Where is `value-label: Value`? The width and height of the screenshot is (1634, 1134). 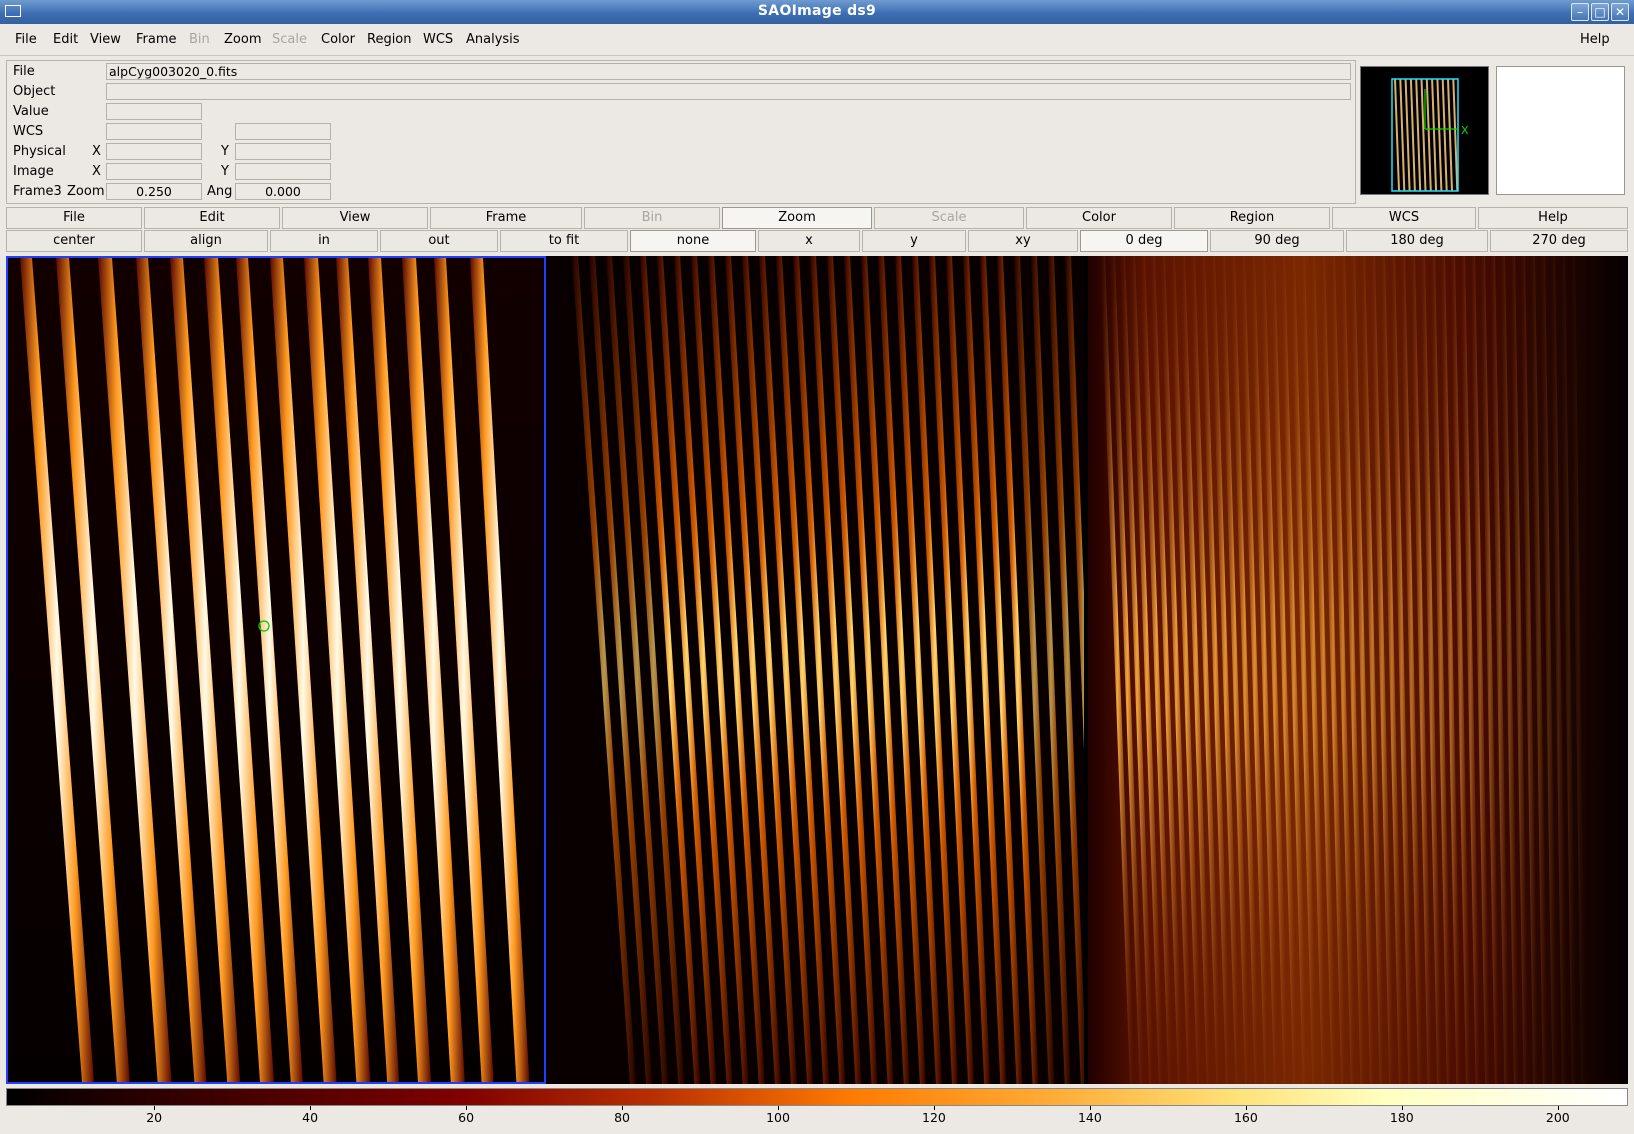
value-label: Value is located at coordinates (31, 111).